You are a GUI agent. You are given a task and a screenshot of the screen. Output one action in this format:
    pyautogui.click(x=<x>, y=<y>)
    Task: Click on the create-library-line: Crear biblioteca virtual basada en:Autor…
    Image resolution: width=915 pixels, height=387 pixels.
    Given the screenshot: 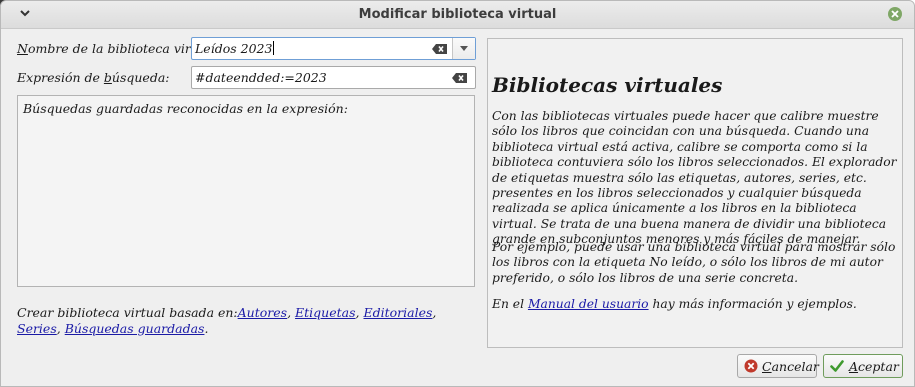 What is the action you would take?
    pyautogui.click(x=227, y=320)
    